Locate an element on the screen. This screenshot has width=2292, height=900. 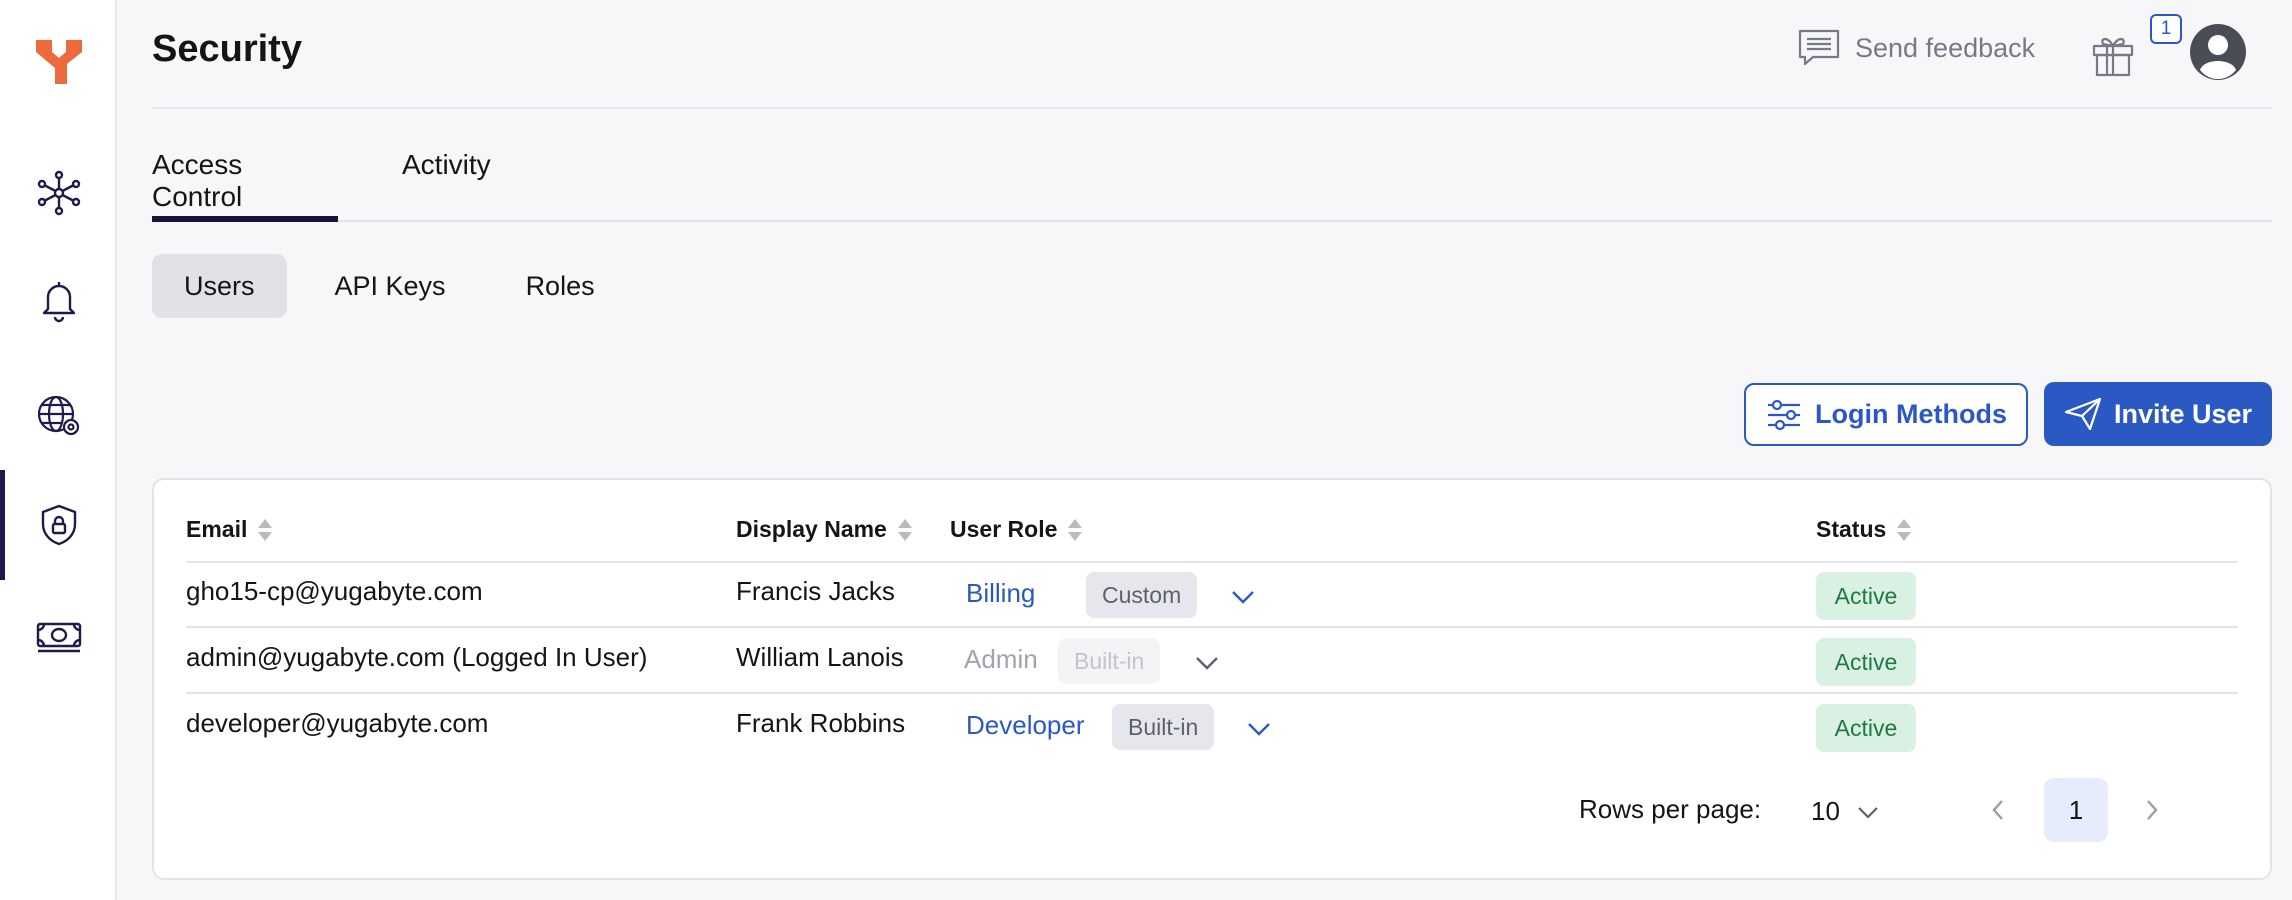
sidebar is located at coordinates (58, 450).